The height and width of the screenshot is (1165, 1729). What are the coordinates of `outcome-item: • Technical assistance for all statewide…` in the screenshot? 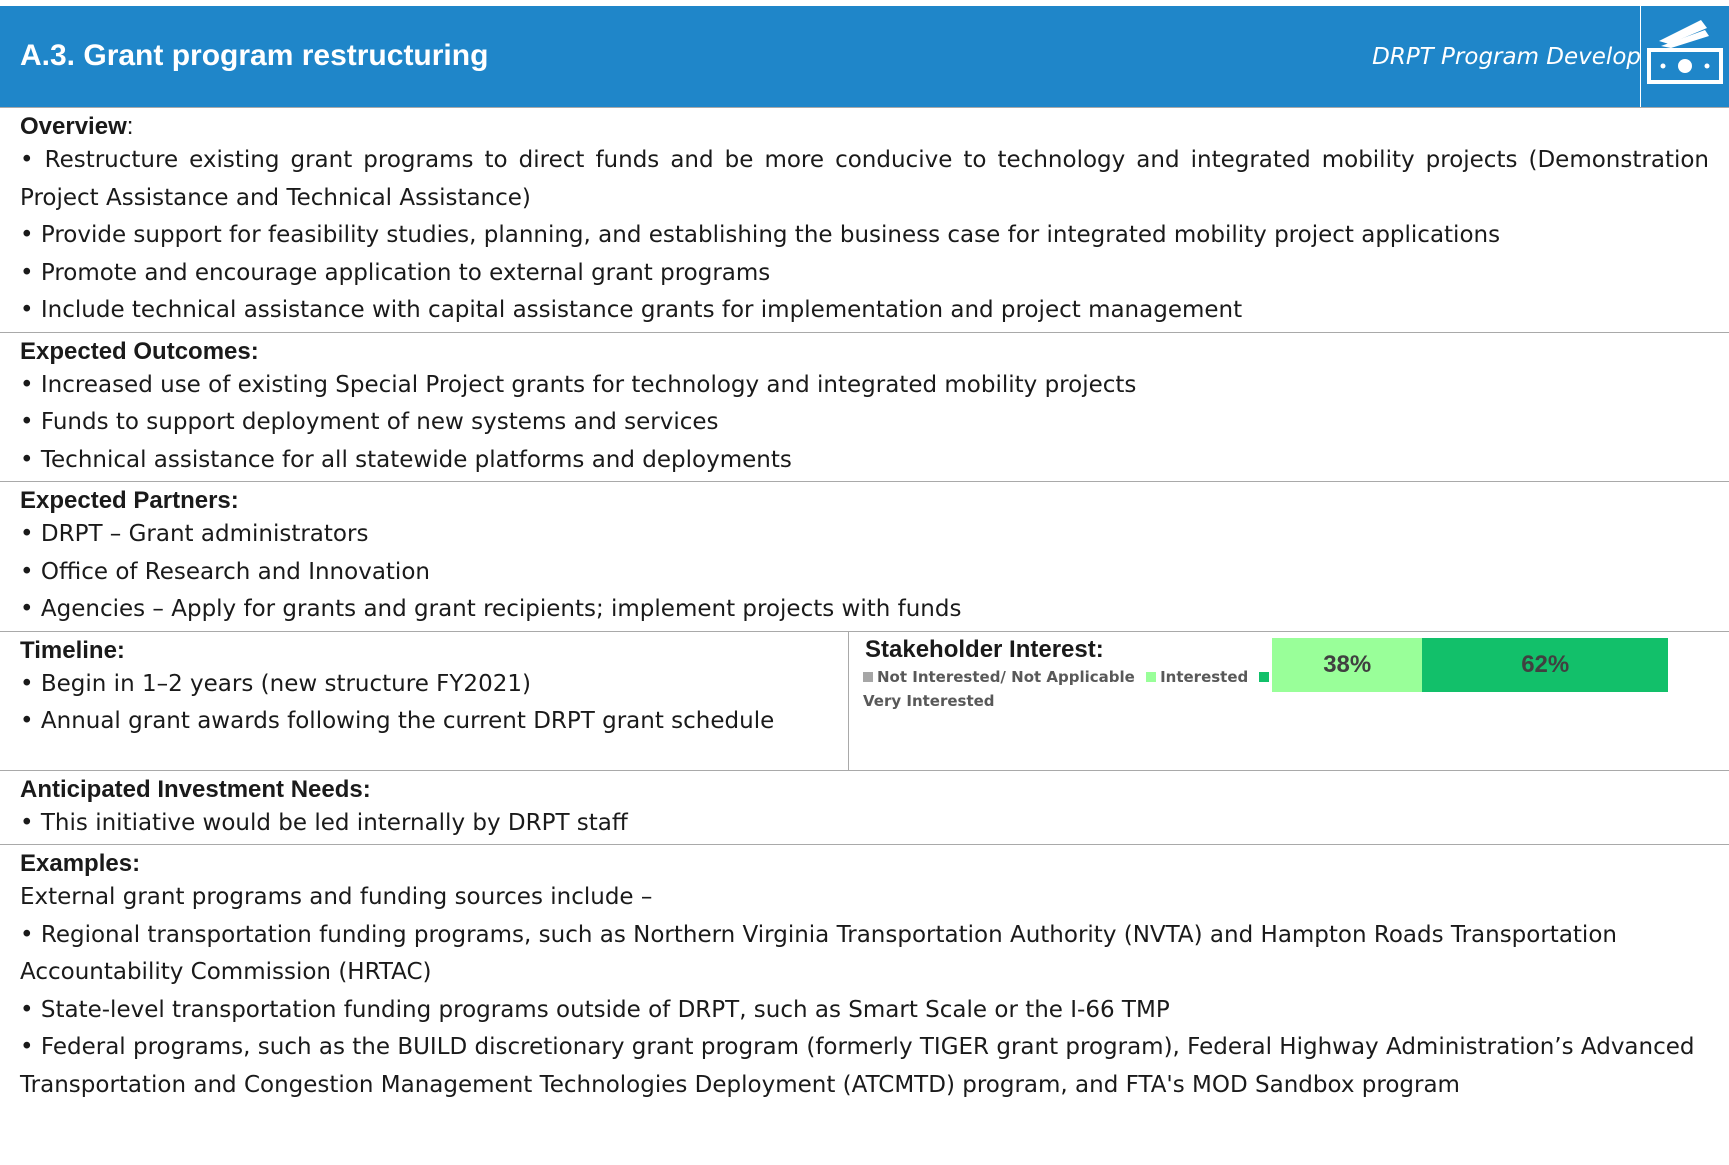 It's located at (406, 459).